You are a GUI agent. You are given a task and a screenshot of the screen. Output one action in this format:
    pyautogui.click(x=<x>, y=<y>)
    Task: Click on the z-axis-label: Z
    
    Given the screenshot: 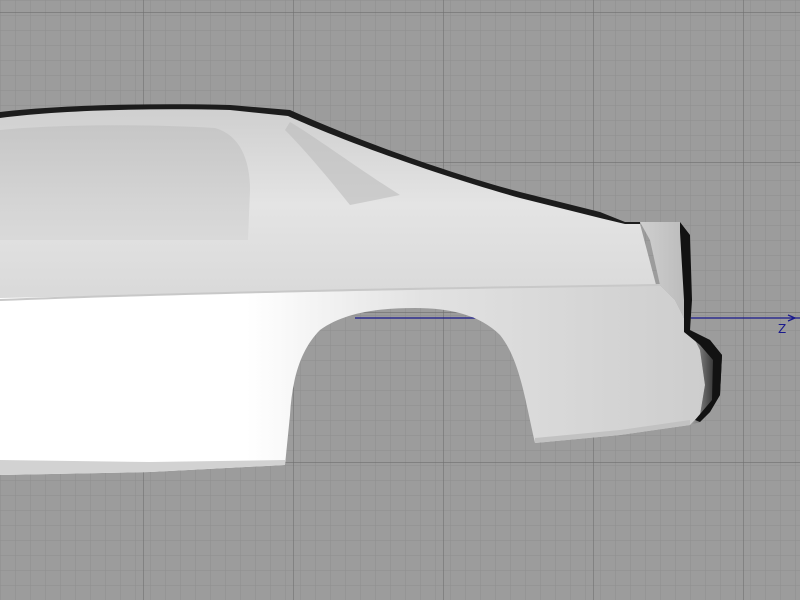 What is the action you would take?
    pyautogui.click(x=782, y=329)
    